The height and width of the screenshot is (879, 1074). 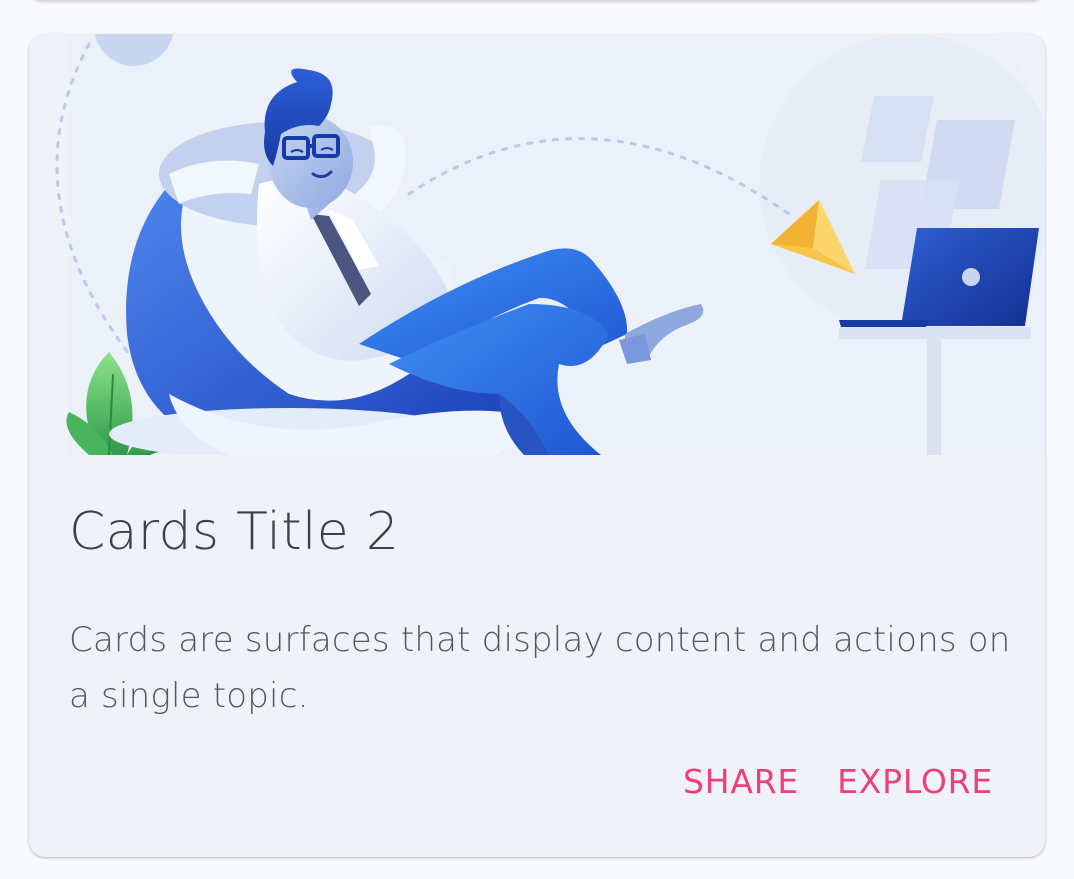 I want to click on card-actions: SHARE EXPLORE, so click(x=838, y=782).